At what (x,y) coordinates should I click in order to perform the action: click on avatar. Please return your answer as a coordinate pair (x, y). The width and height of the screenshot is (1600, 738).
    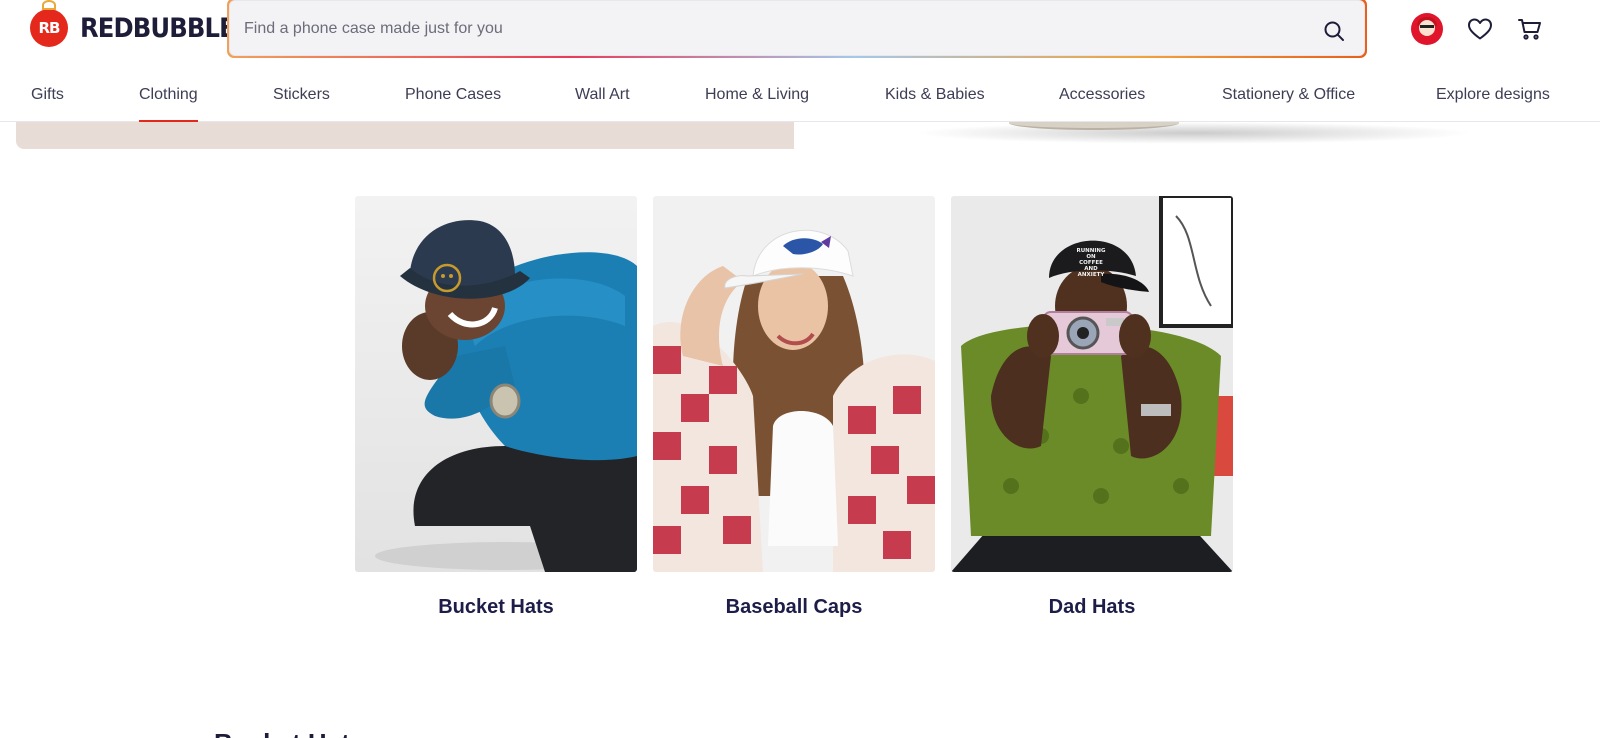
    Looking at the image, I should click on (1427, 29).